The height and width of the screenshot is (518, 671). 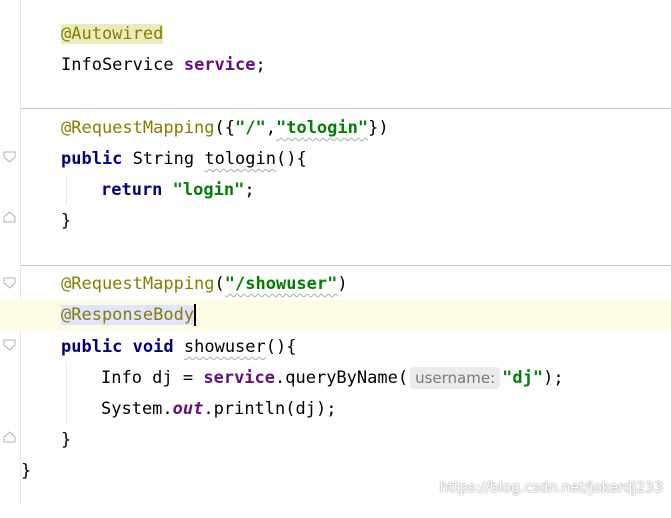 I want to click on string-literal: "/showuser", so click(x=281, y=284).